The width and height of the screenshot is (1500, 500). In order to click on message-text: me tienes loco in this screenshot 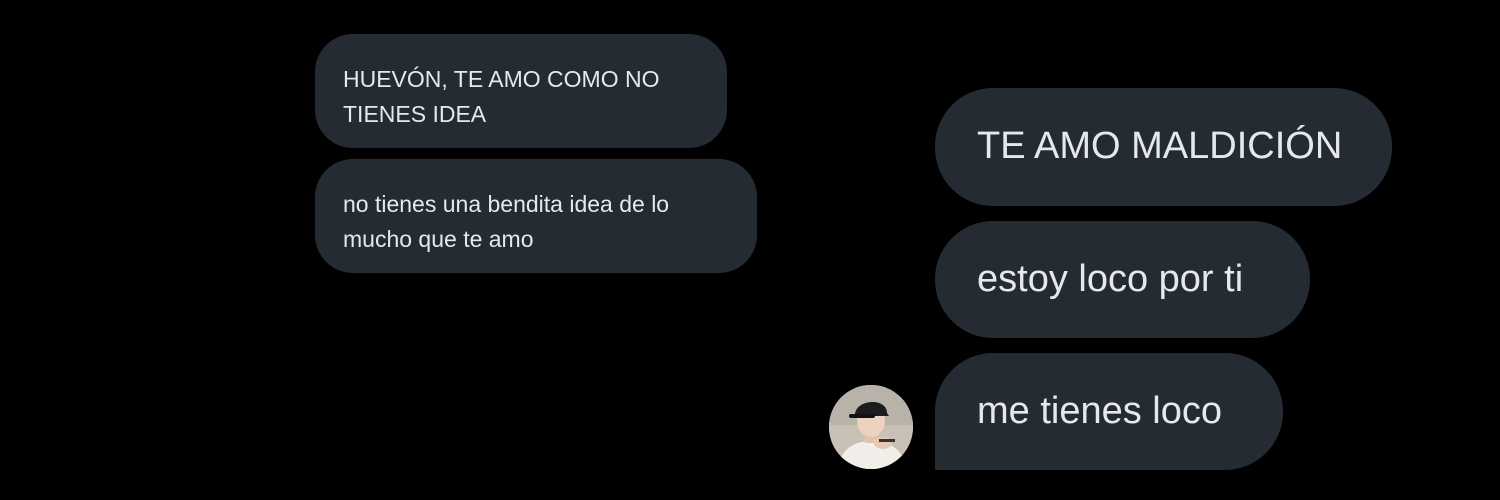, I will do `click(1100, 411)`.